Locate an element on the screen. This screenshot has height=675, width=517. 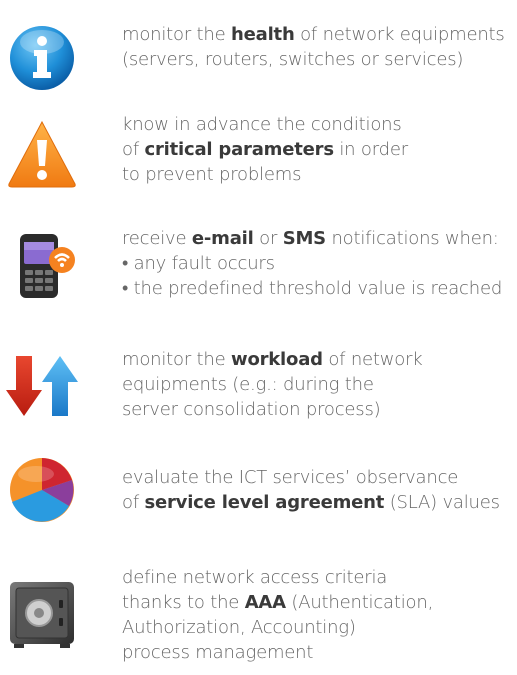
text-line: monitor the workload of network is located at coordinates (318, 359).